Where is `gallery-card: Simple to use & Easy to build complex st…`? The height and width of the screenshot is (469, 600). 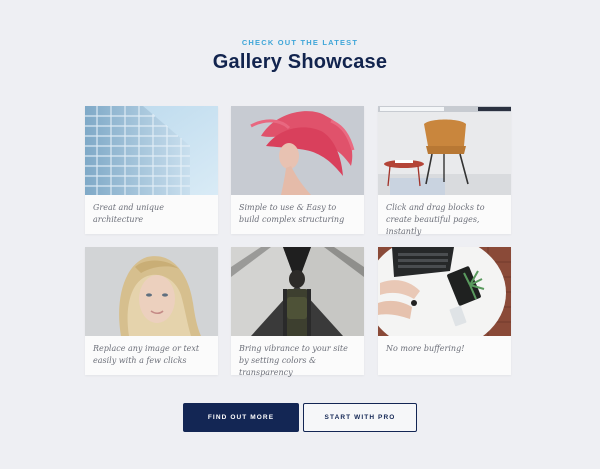
gallery-card: Simple to use & Easy to build complex st… is located at coordinates (297, 170).